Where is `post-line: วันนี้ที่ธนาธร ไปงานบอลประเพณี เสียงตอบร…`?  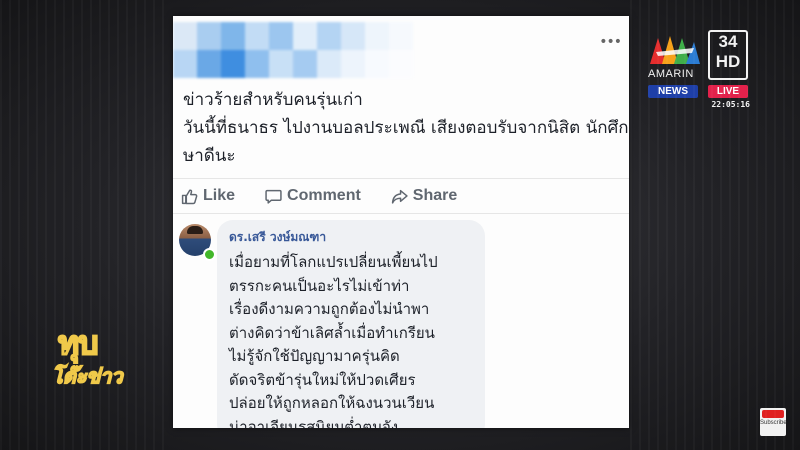 post-line: วันนี้ที่ธนาธร ไปงานบอลประเพณี เสียงตอบร… is located at coordinates (406, 128).